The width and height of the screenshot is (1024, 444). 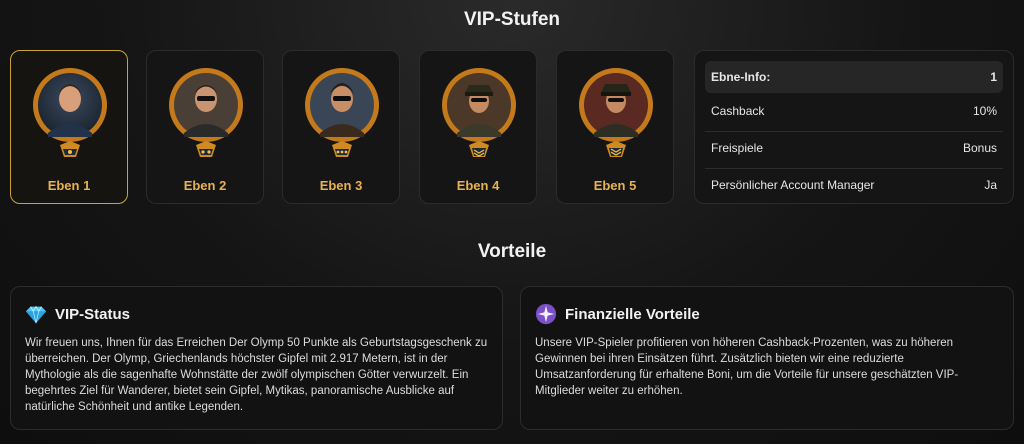 What do you see at coordinates (984, 111) in the screenshot?
I see `info-row-value: 10%` at bounding box center [984, 111].